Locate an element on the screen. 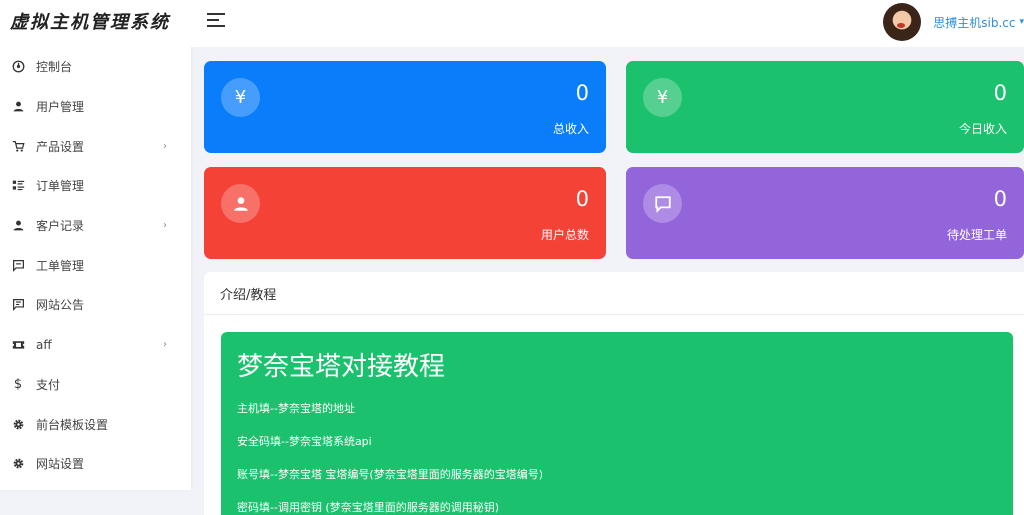 The image size is (1024, 515). sidebar-item-label: 产品设置 is located at coordinates (60, 146).